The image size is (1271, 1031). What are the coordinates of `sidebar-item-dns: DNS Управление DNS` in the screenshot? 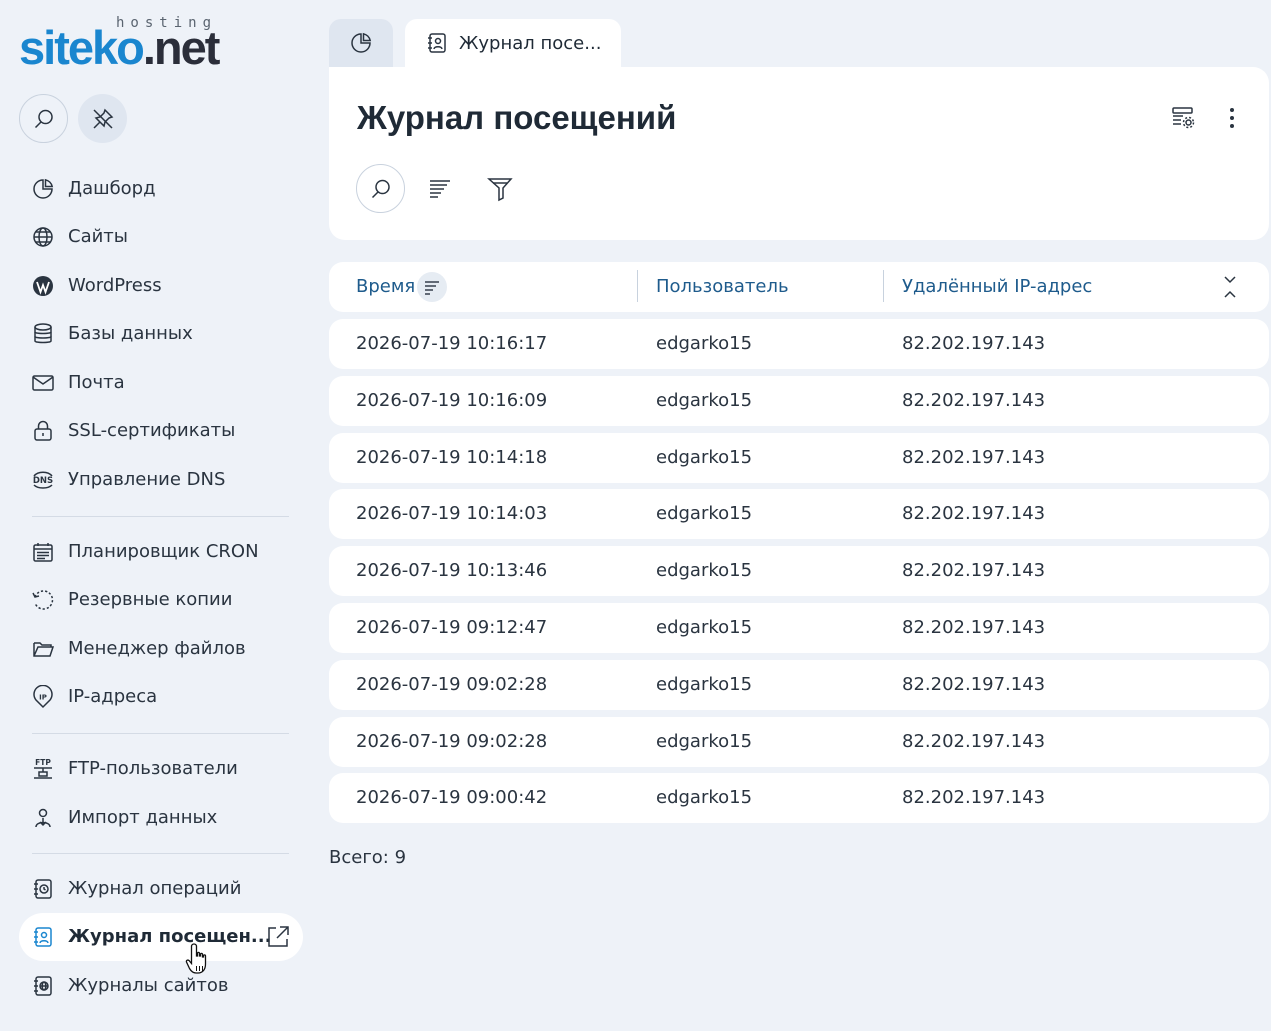 It's located at (161, 480).